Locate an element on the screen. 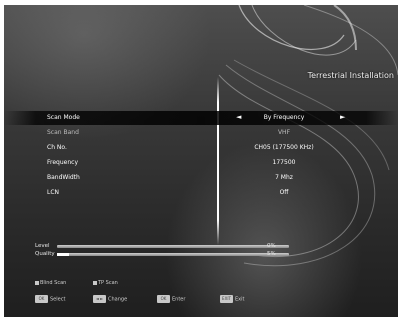 The height and width of the screenshot is (322, 402). setting-row-scan-band: Scan Band VHF is located at coordinates (201, 133).